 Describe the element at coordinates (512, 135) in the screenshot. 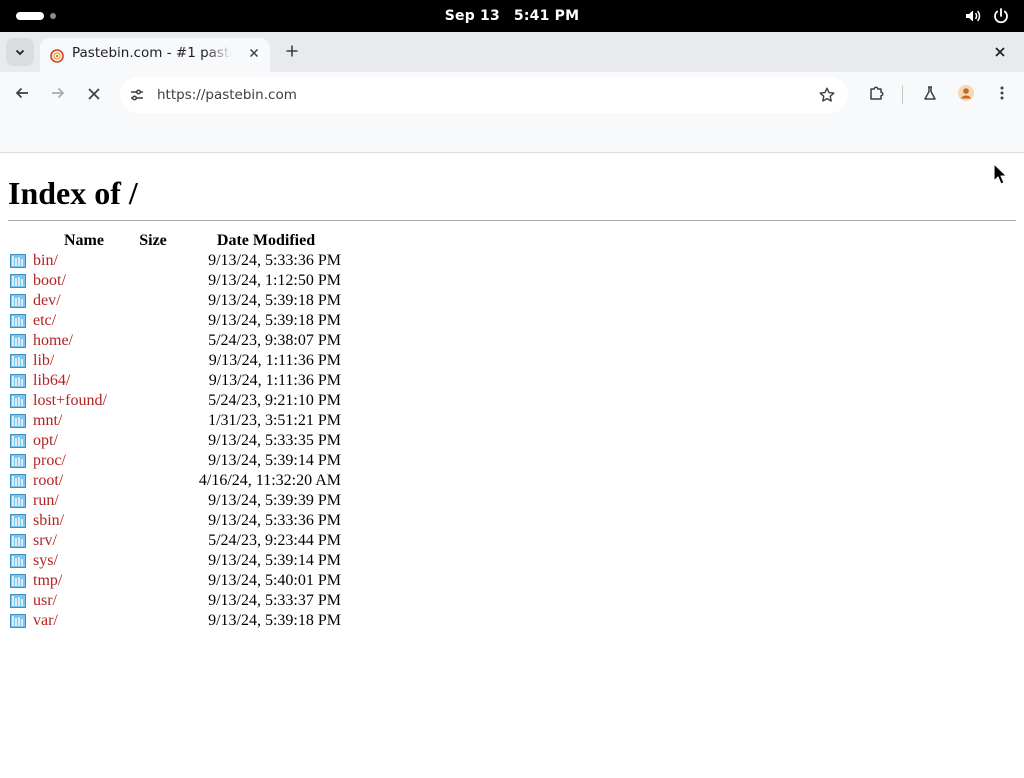

I see `toolbar-band` at that location.